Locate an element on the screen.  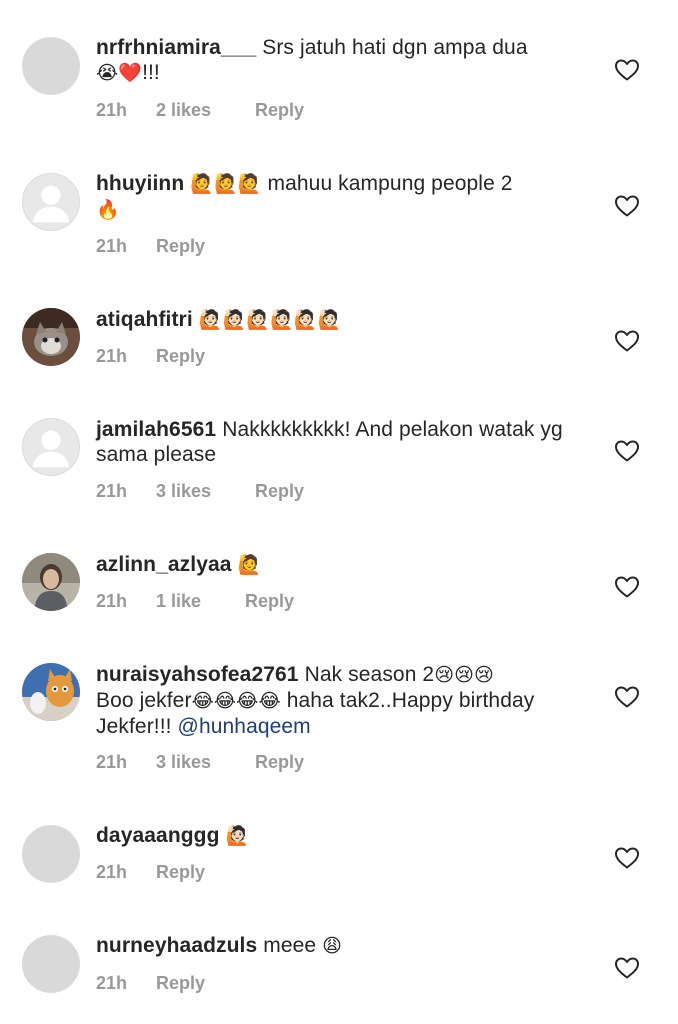
comment-likes: 2 likes is located at coordinates (183, 110).